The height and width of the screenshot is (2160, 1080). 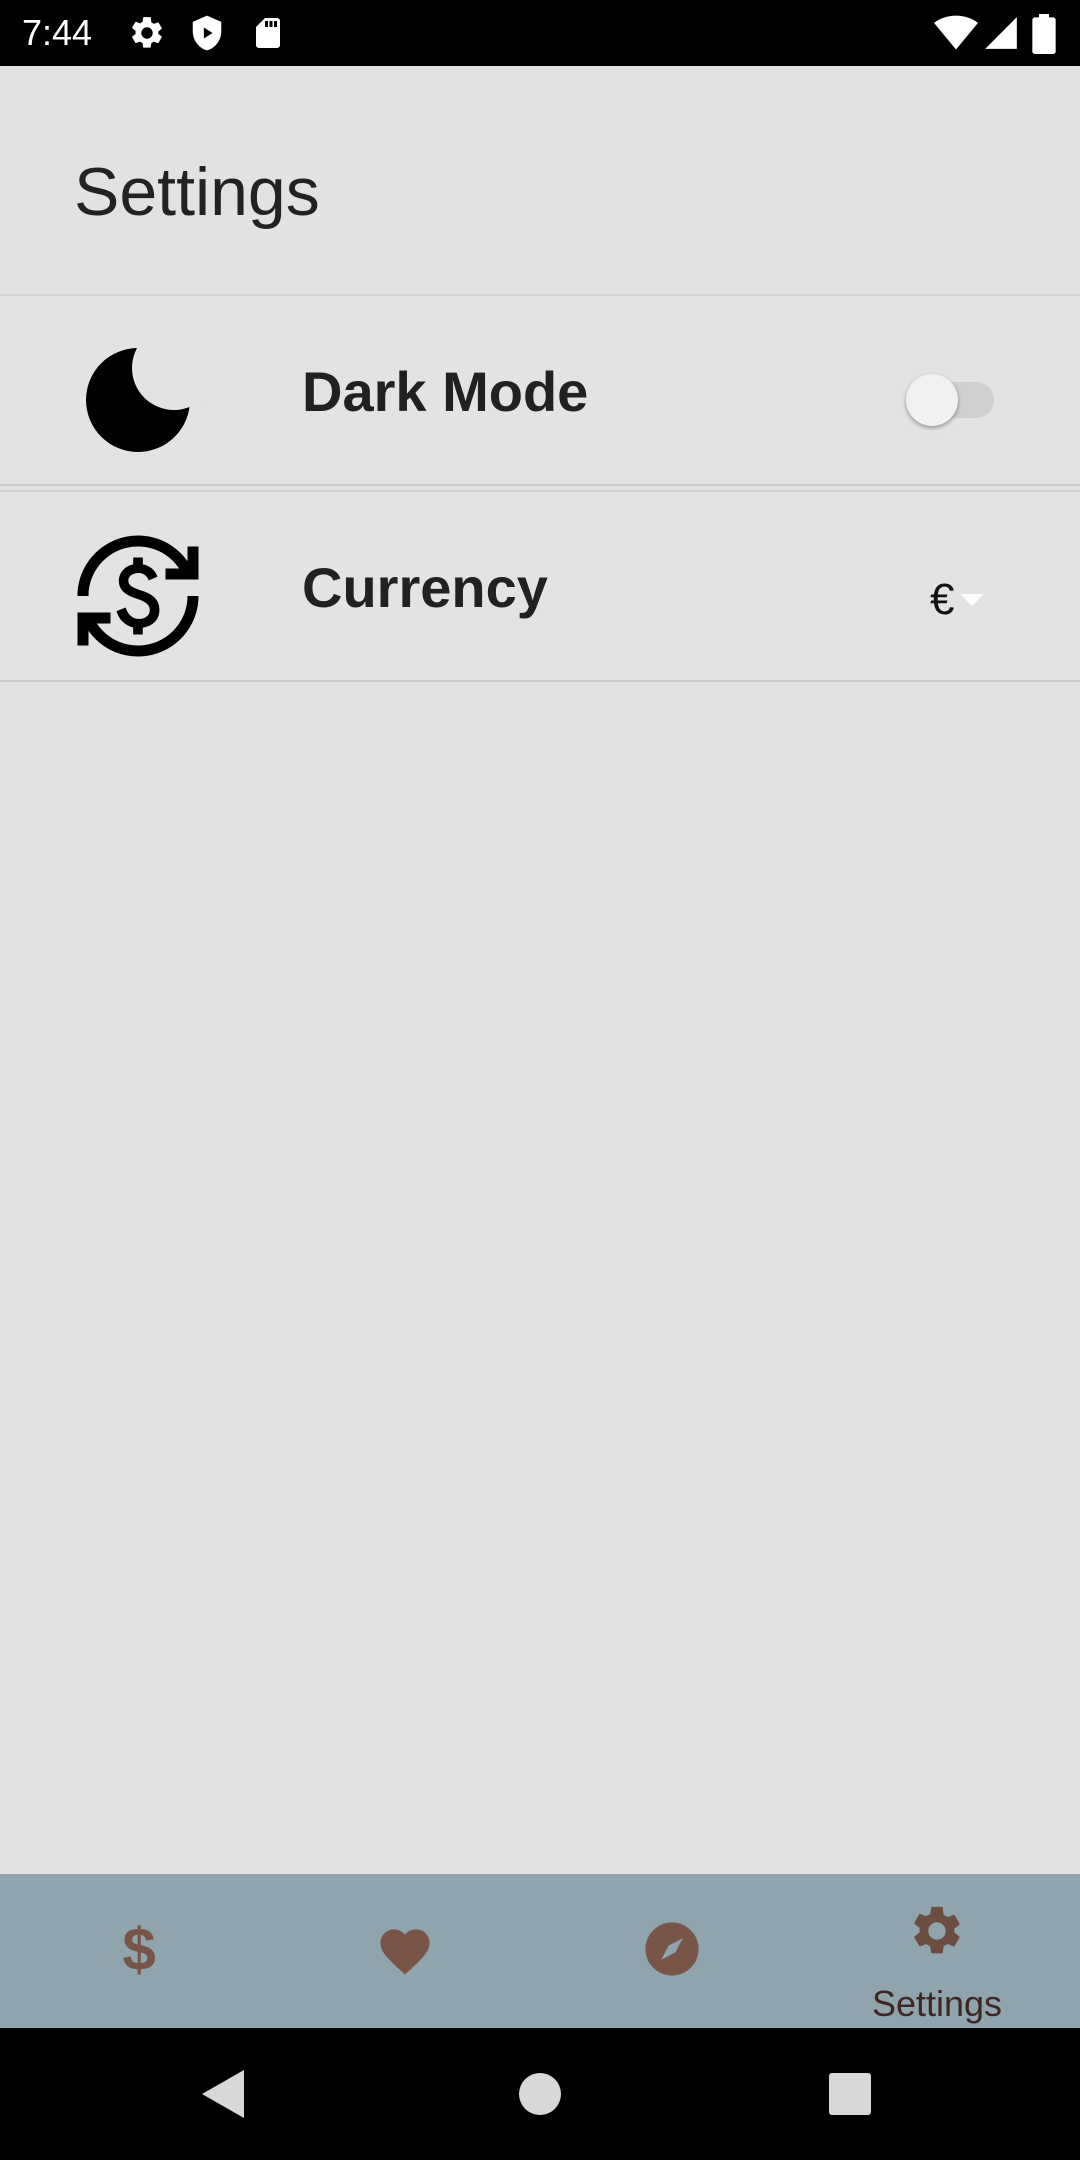 I want to click on moon-icon, so click(x=145, y=393).